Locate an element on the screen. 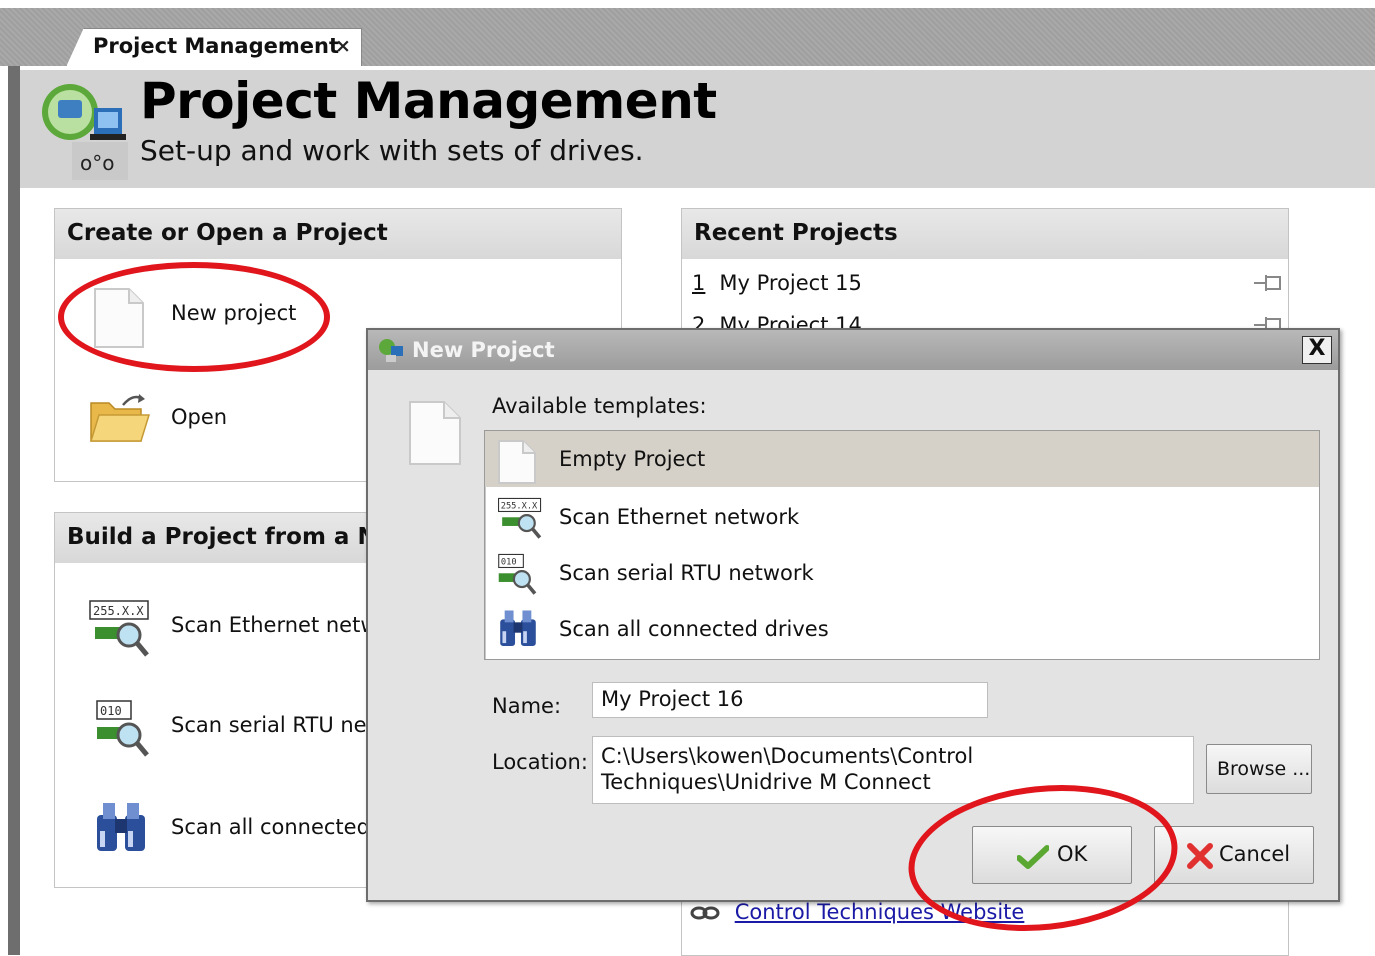 The width and height of the screenshot is (1375, 956). link-icon is located at coordinates (705, 913).